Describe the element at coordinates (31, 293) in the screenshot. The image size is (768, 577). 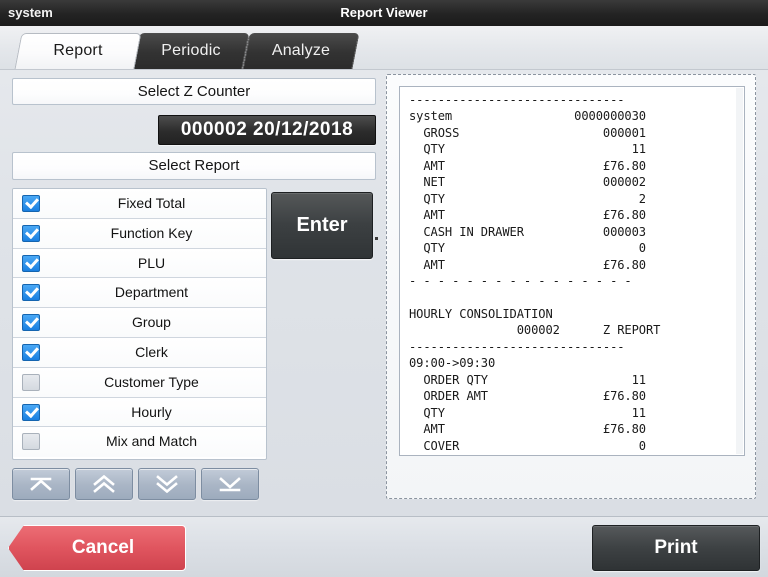
I see `checkbox-department` at that location.